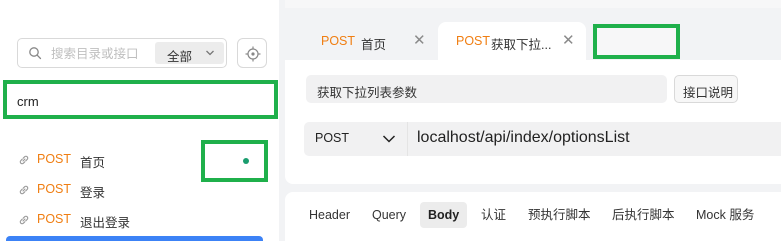 The image size is (781, 241). Describe the element at coordinates (533, 4) in the screenshot. I see `top-strip` at that location.